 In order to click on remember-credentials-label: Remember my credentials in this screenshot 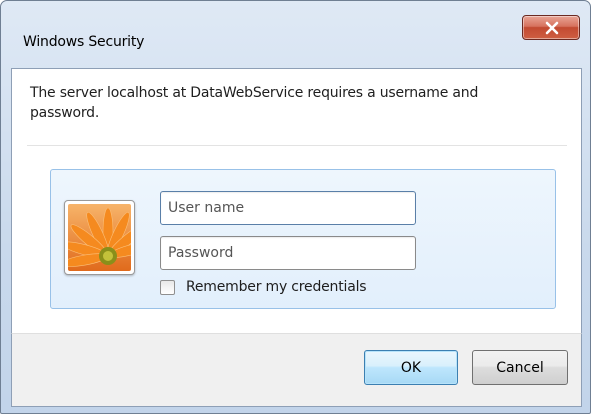, I will do `click(276, 287)`.